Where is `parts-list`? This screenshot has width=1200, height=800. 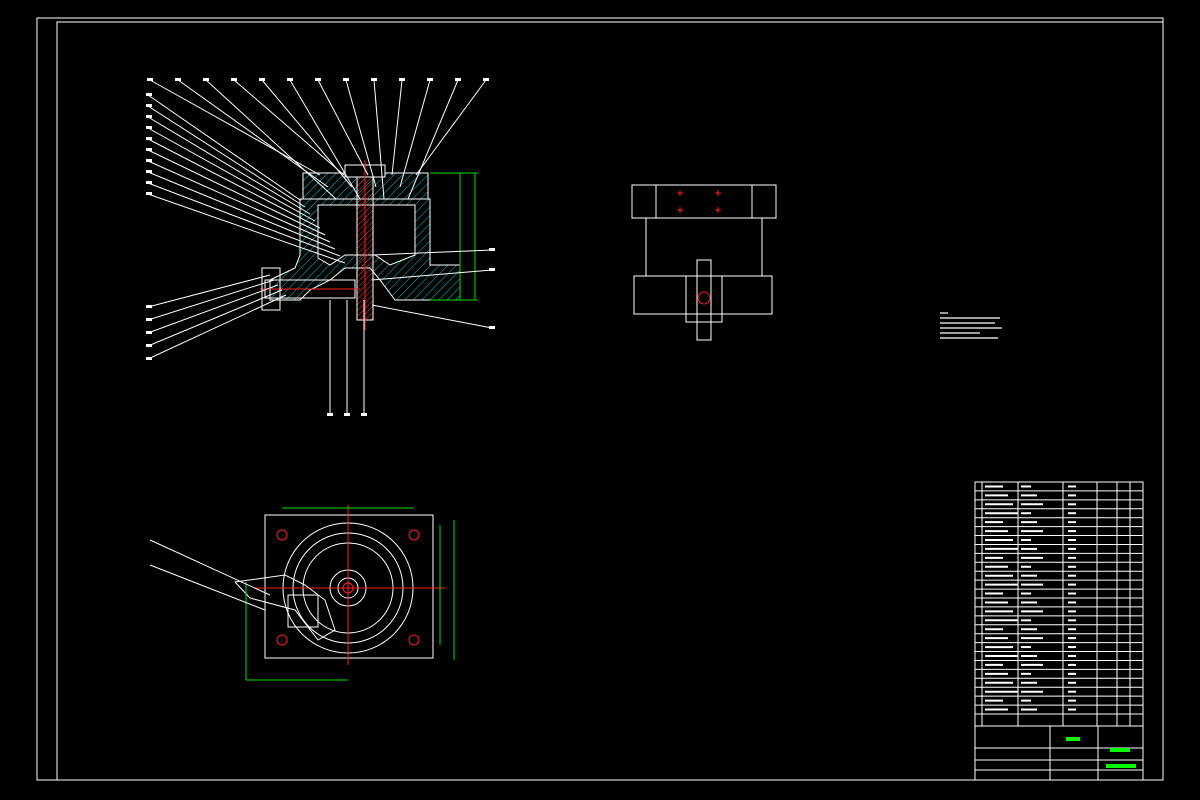 parts-list is located at coordinates (1059, 603).